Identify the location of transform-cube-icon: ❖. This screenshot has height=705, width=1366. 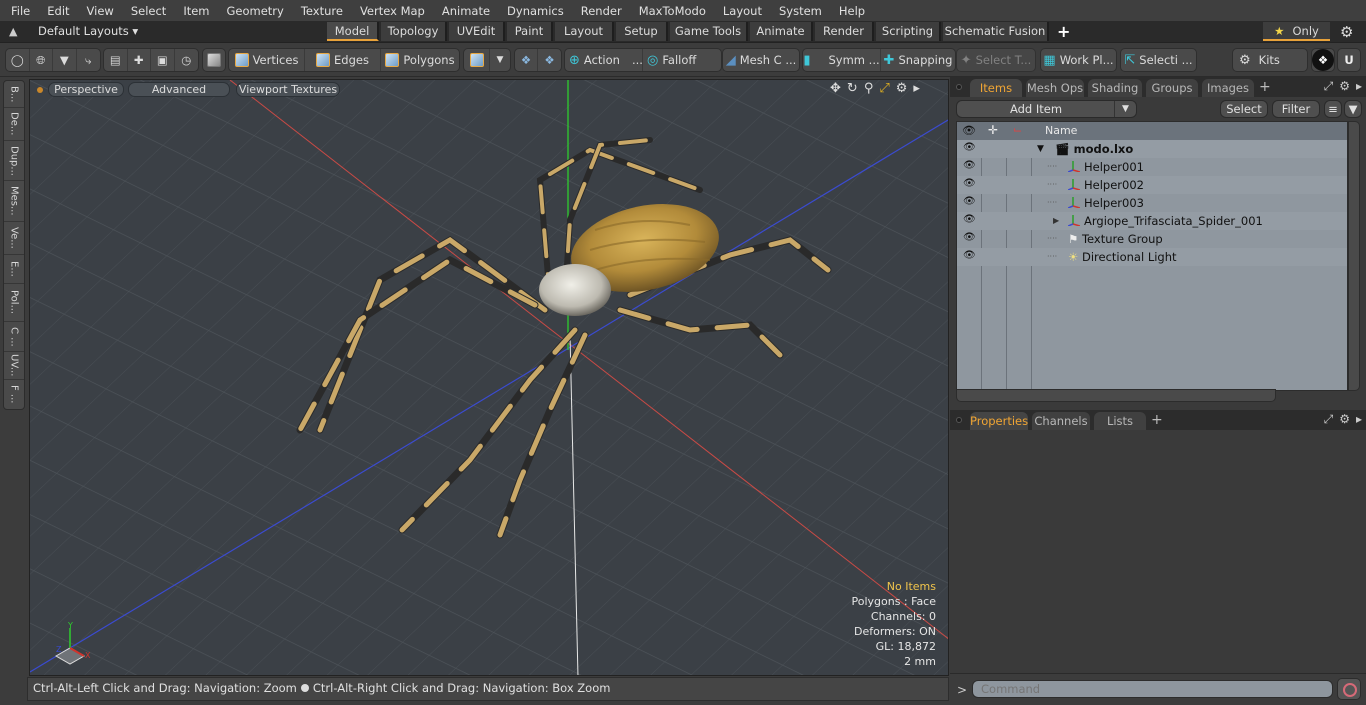
(526, 60).